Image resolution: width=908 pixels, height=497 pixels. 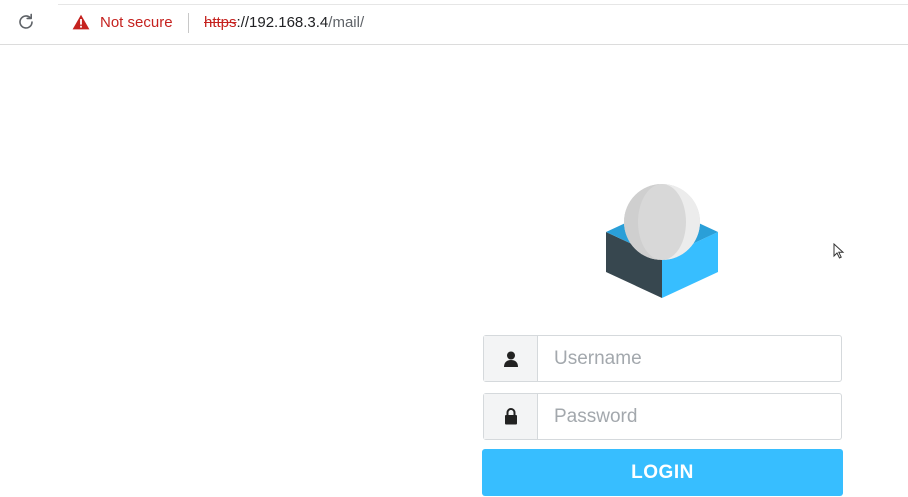 I want to click on browser-toolbar: Not secure https://192.168.3.4/mail/, so click(x=454, y=22).